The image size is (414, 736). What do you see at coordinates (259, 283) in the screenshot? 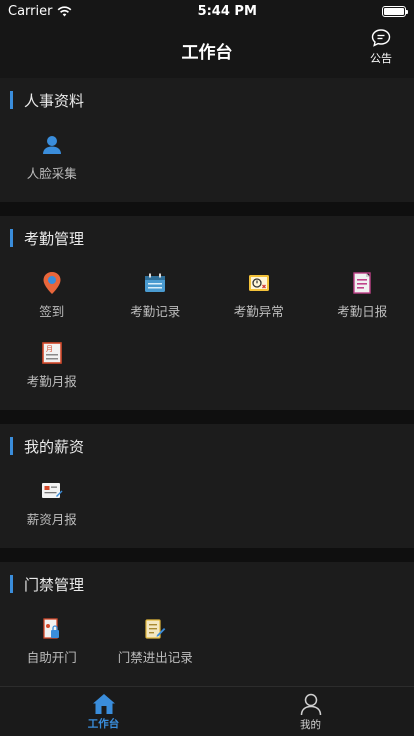
I see `attendance-exception-icon` at bounding box center [259, 283].